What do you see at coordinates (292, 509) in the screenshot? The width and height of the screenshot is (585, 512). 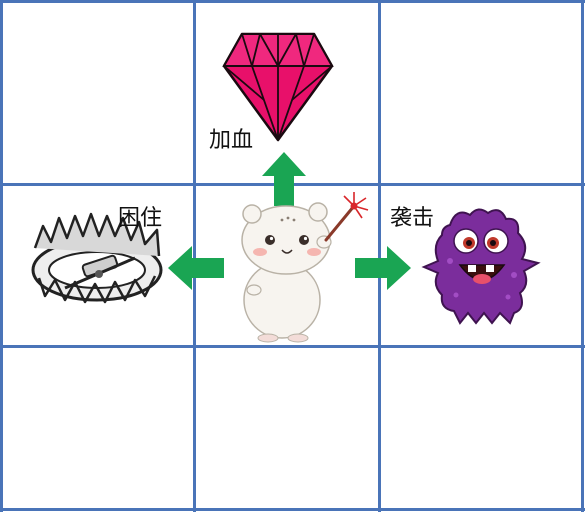 I see `grid-border-bottom` at bounding box center [292, 509].